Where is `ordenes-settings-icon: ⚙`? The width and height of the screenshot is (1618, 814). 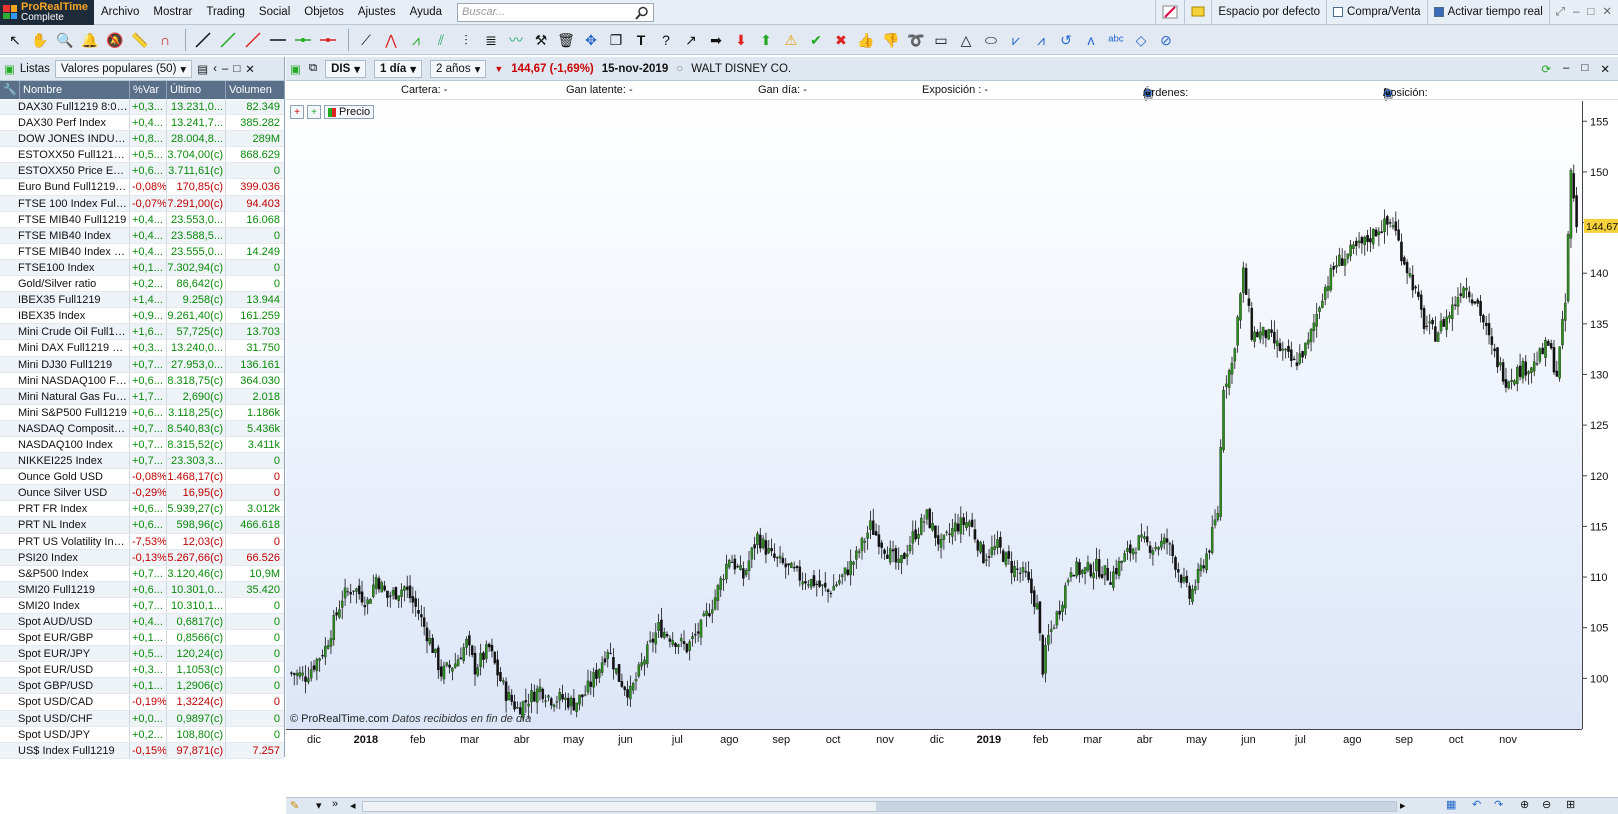
ordenes-settings-icon: ⚙ is located at coordinates (1148, 93).